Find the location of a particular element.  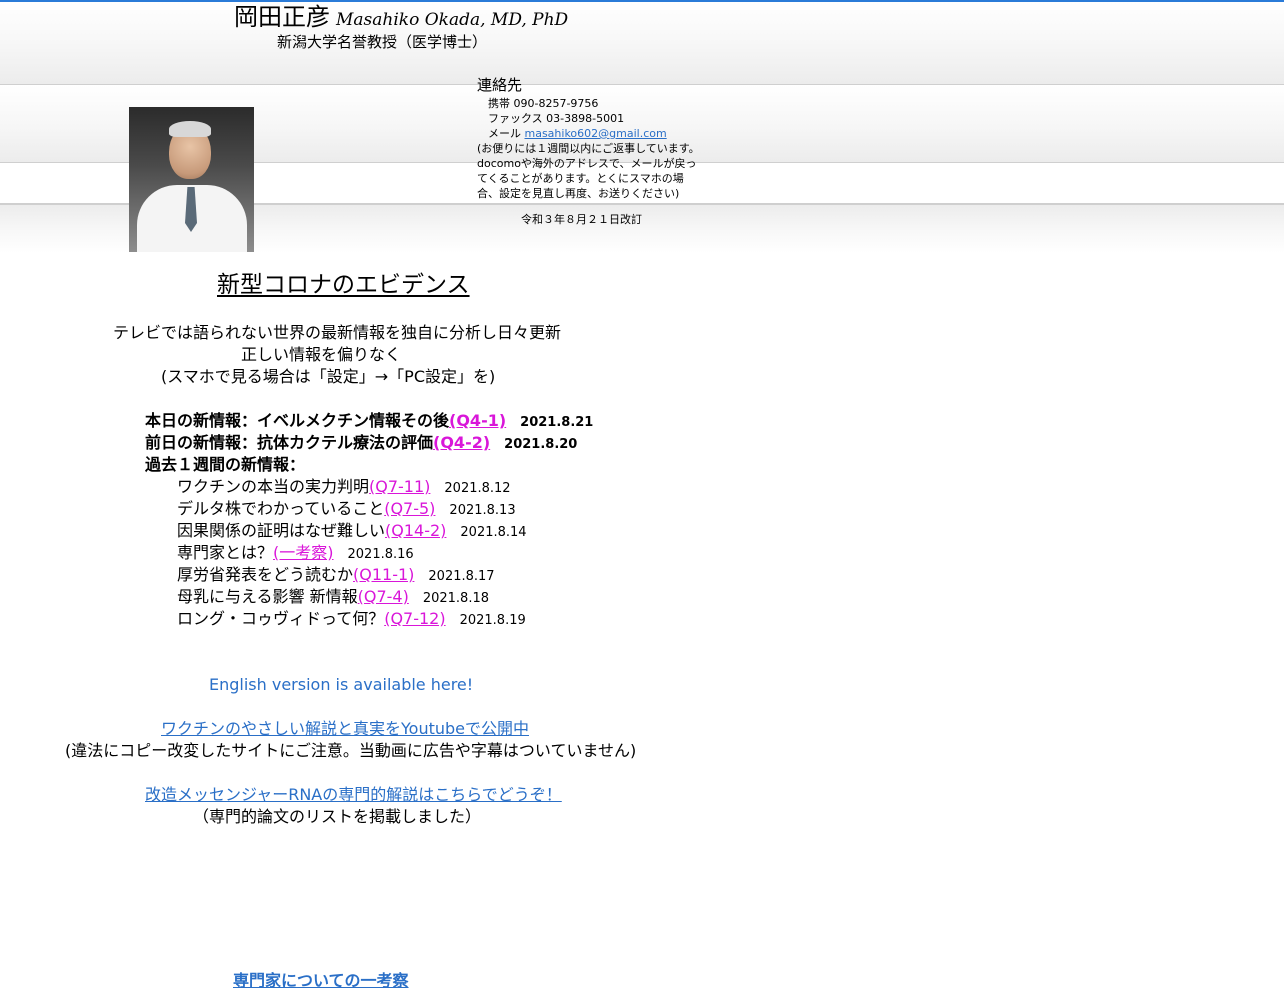

list-item-text: 因果関係の証明はなぜ難しい is located at coordinates (281, 530).